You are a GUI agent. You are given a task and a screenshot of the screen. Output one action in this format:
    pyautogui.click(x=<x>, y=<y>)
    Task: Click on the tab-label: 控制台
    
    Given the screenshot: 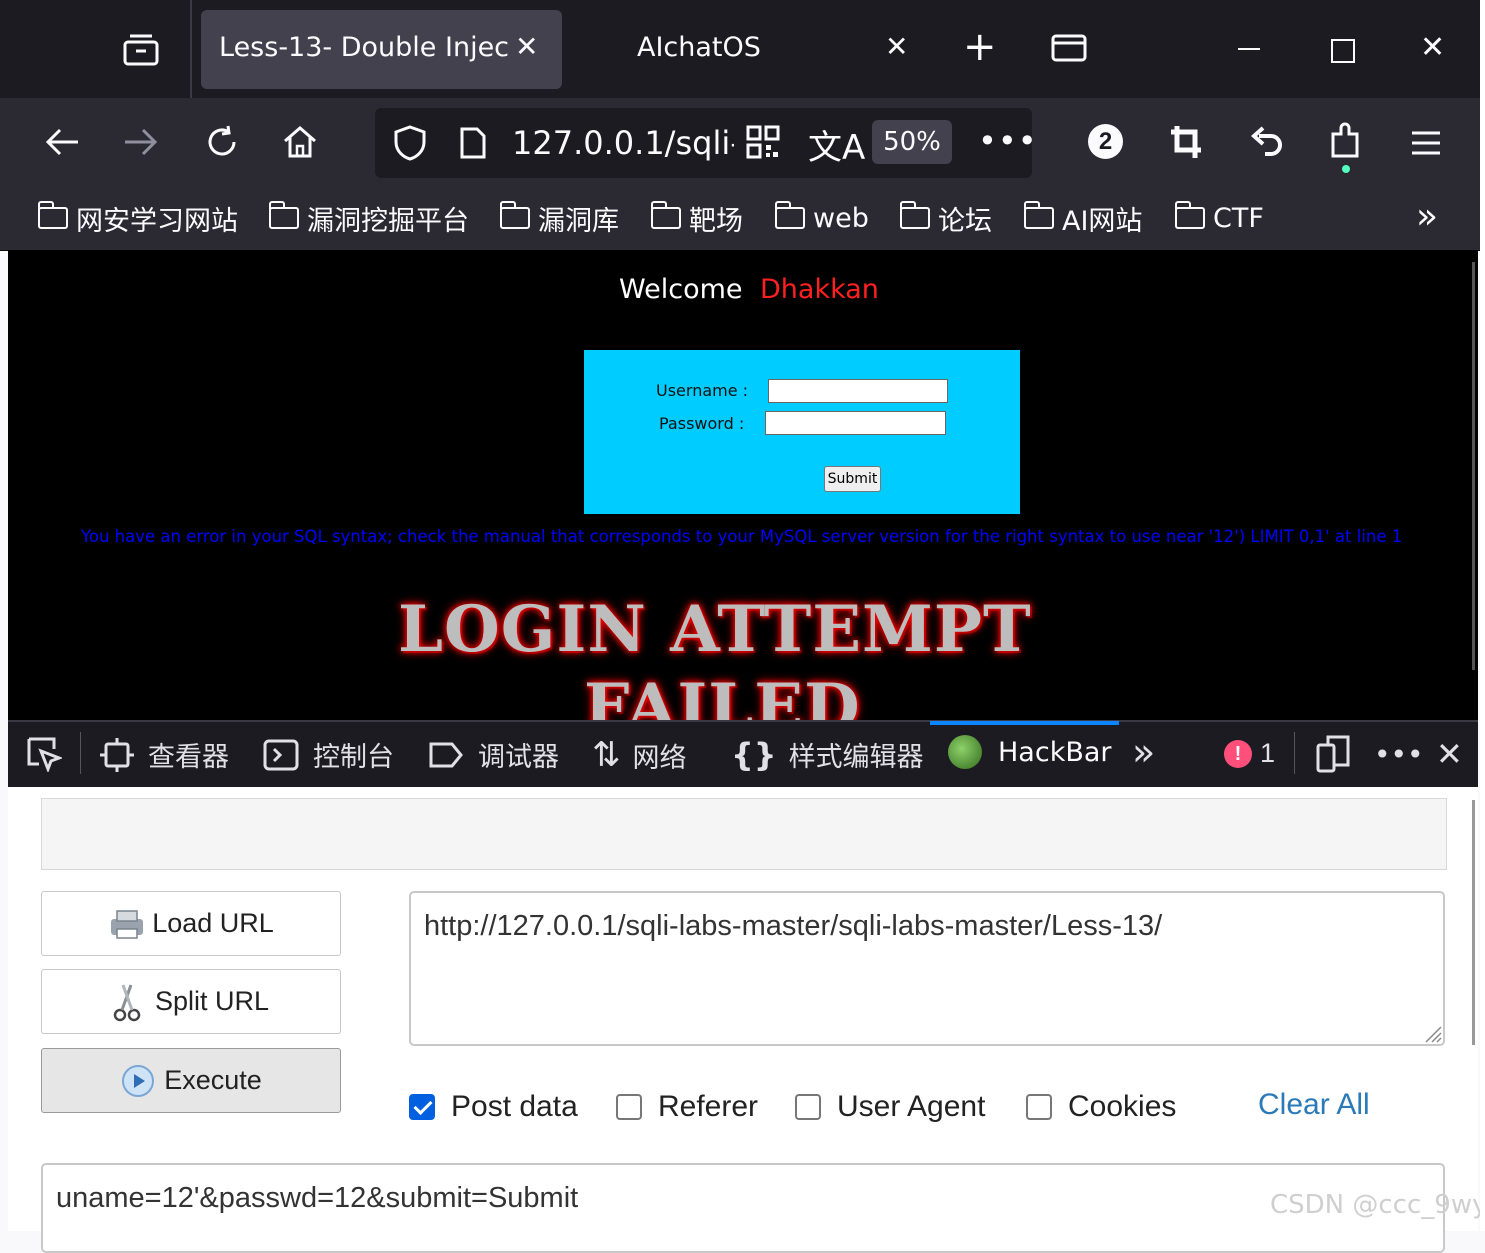 What is the action you would take?
    pyautogui.click(x=353, y=757)
    